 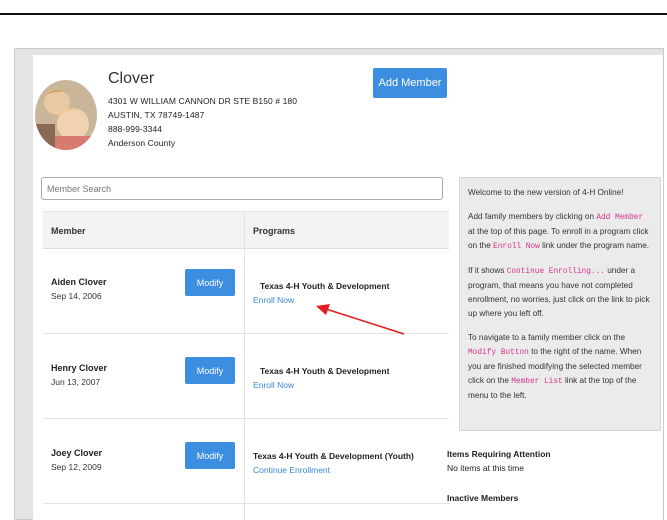 What do you see at coordinates (274, 231) in the screenshot?
I see `column-header-programs: Programs` at bounding box center [274, 231].